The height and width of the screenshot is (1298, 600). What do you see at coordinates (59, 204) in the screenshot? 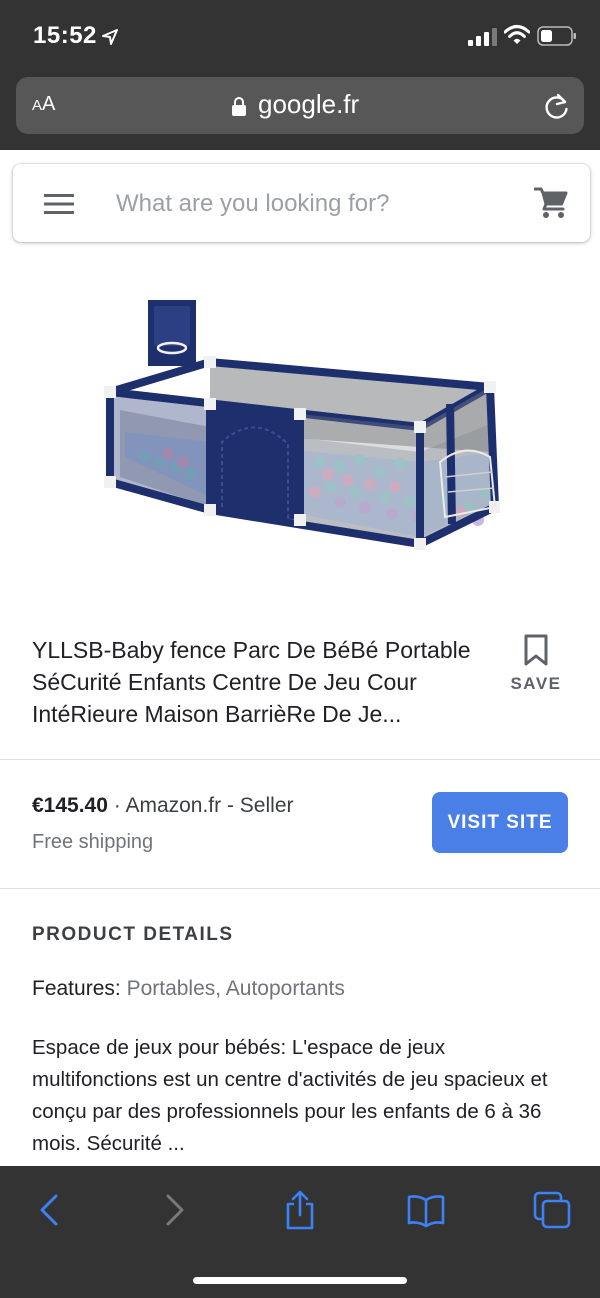
I see `menu-icon` at bounding box center [59, 204].